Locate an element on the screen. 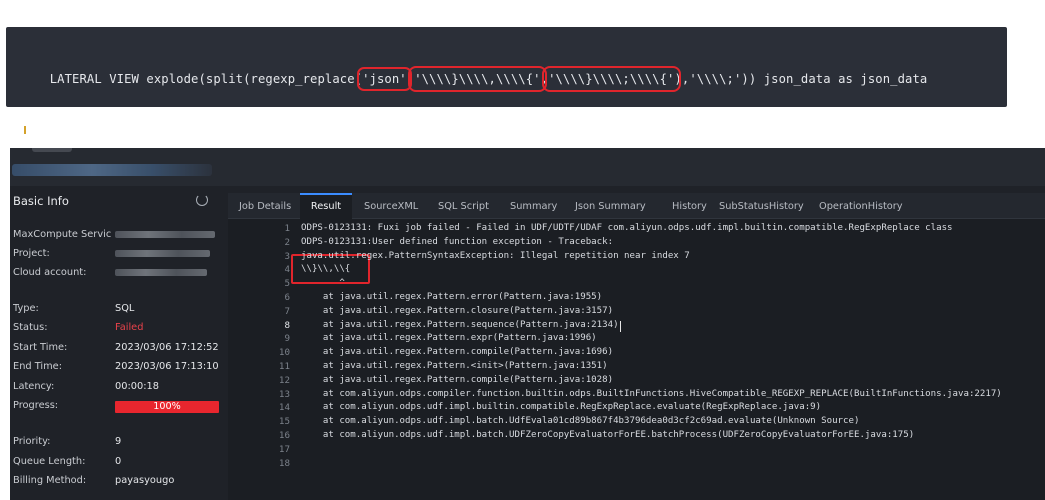 The image size is (1045, 500). value-start-time: 2023/03/06 17:12:52 is located at coordinates (167, 347).